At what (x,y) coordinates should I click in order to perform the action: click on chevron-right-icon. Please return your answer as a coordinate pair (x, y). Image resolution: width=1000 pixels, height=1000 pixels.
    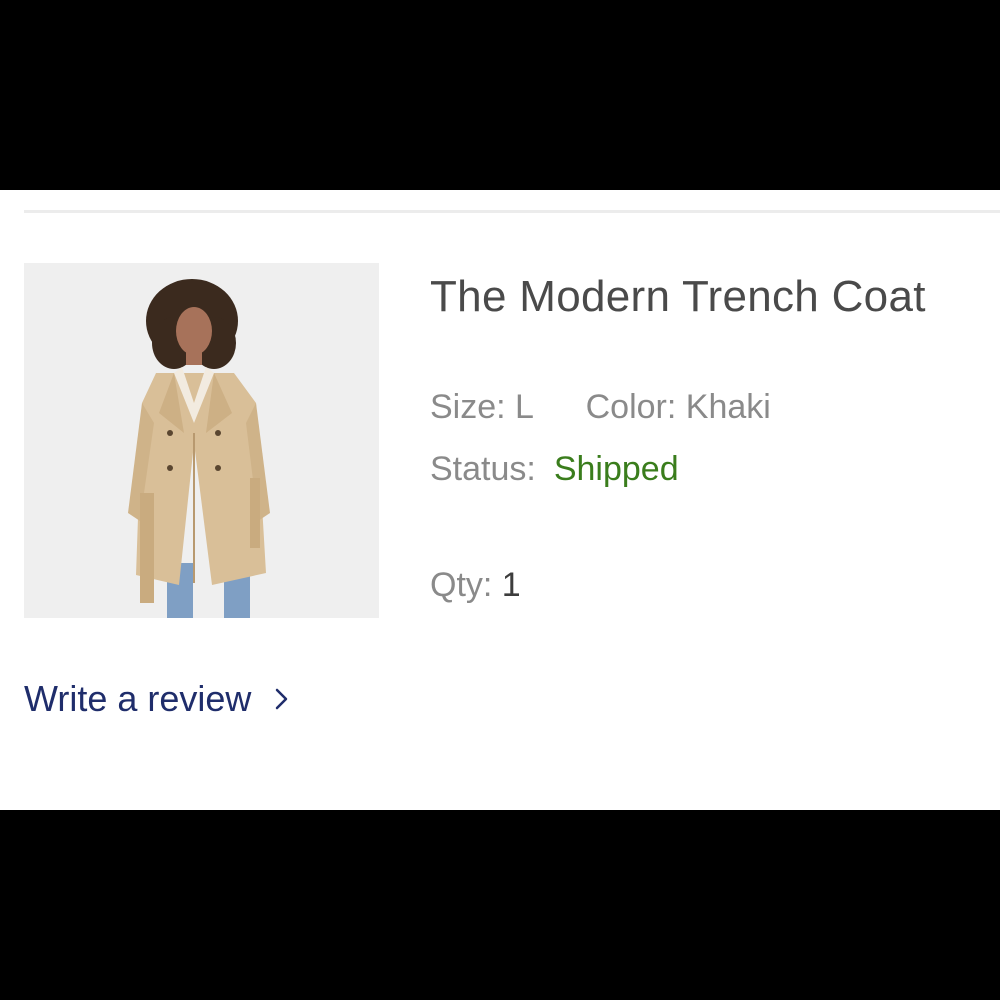
    Looking at the image, I should click on (282, 699).